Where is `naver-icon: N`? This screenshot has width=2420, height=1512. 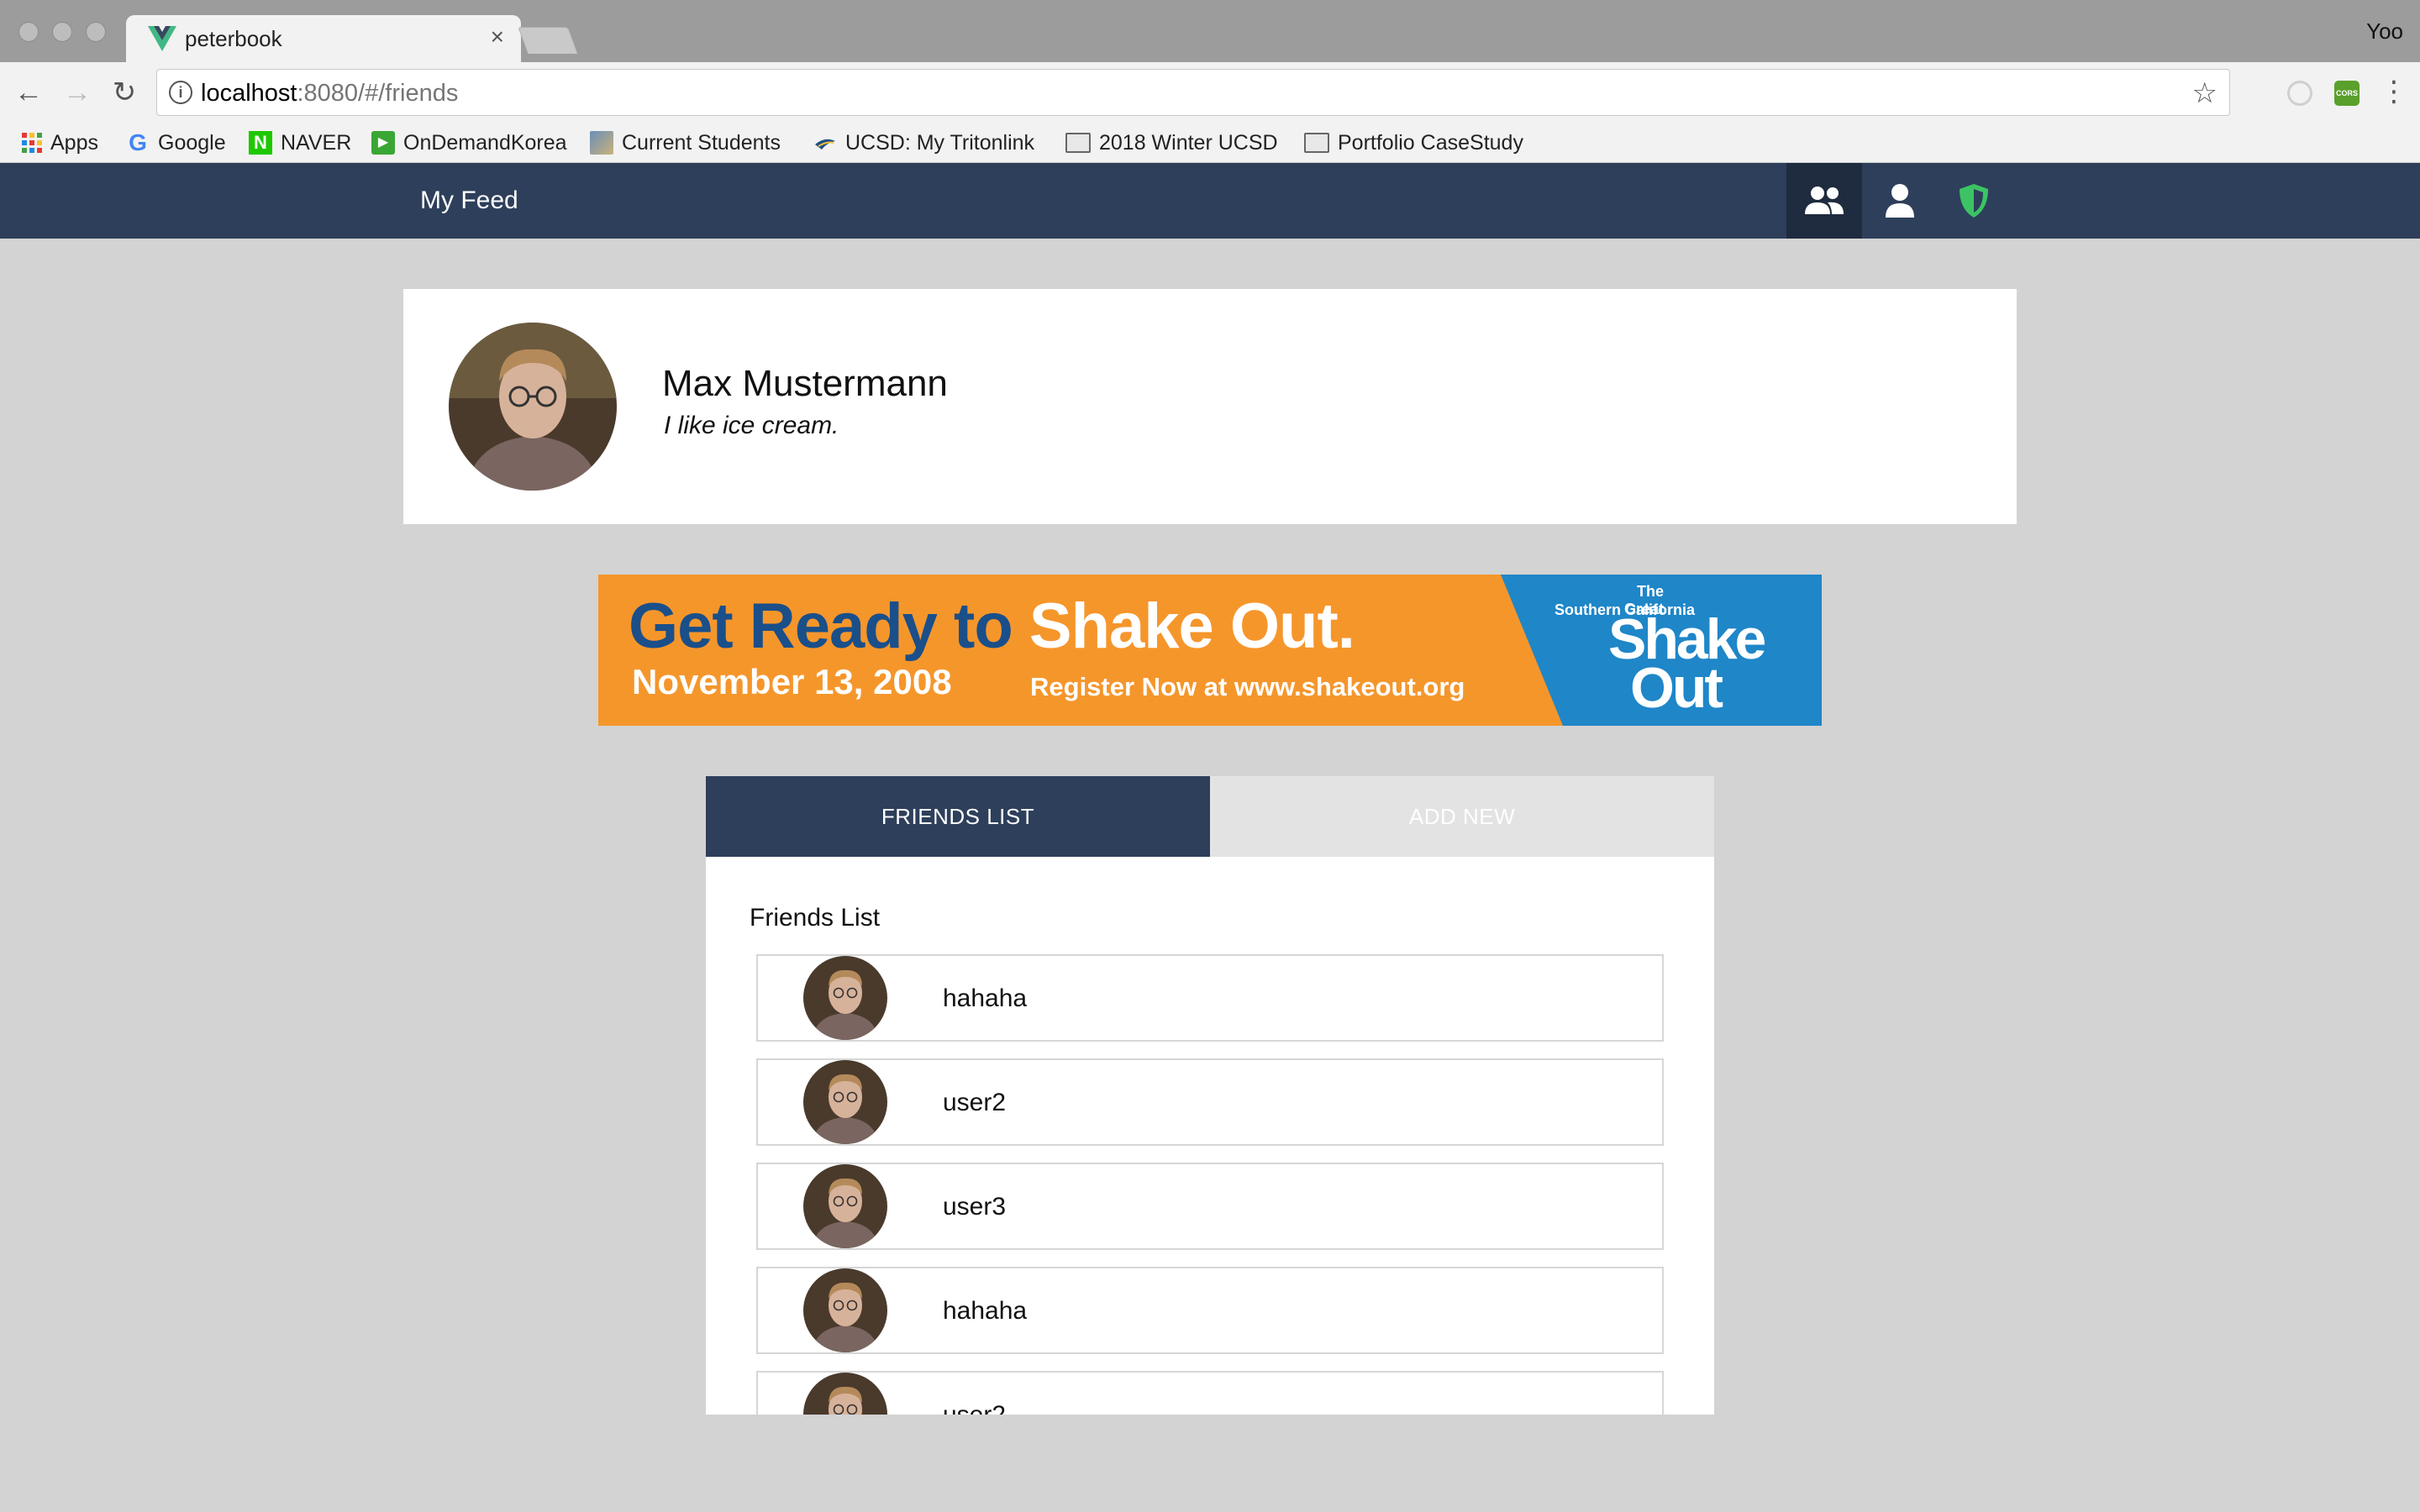 naver-icon: N is located at coordinates (261, 143).